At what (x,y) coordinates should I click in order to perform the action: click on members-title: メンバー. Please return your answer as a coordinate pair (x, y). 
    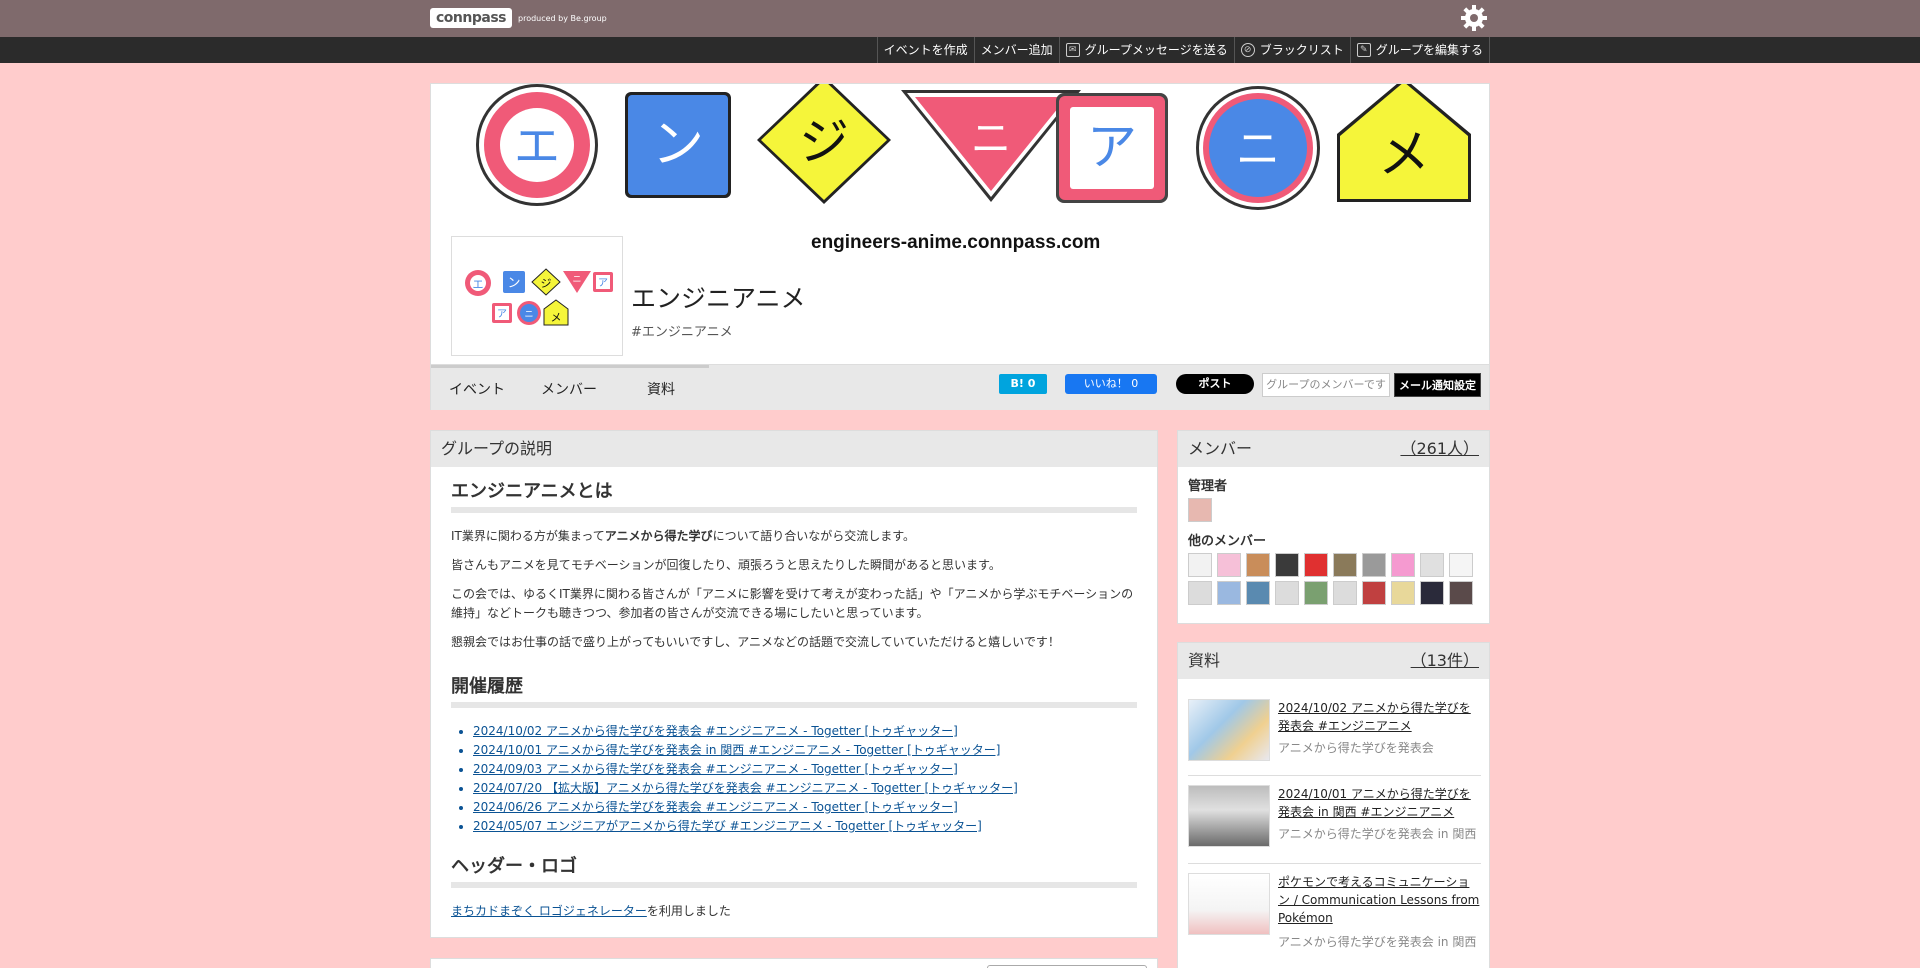
    Looking at the image, I should click on (1220, 448).